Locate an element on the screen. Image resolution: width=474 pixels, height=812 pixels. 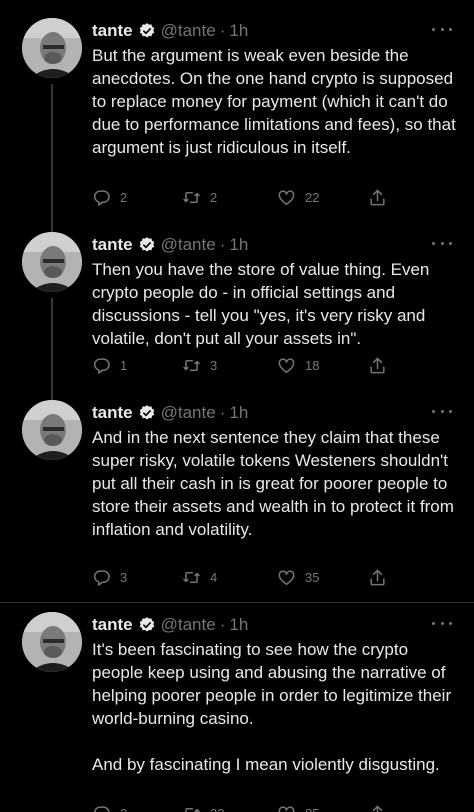
tweet-actions: 2 22 85 is located at coordinates (277, 807).